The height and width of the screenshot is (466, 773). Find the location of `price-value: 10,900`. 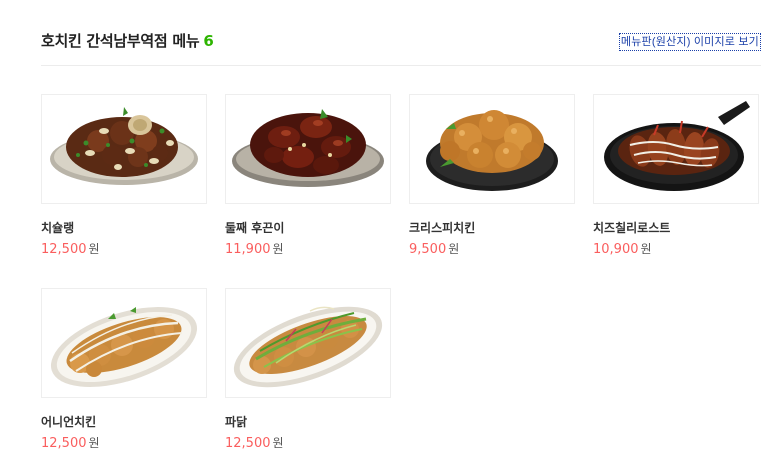

price-value: 10,900 is located at coordinates (616, 249).